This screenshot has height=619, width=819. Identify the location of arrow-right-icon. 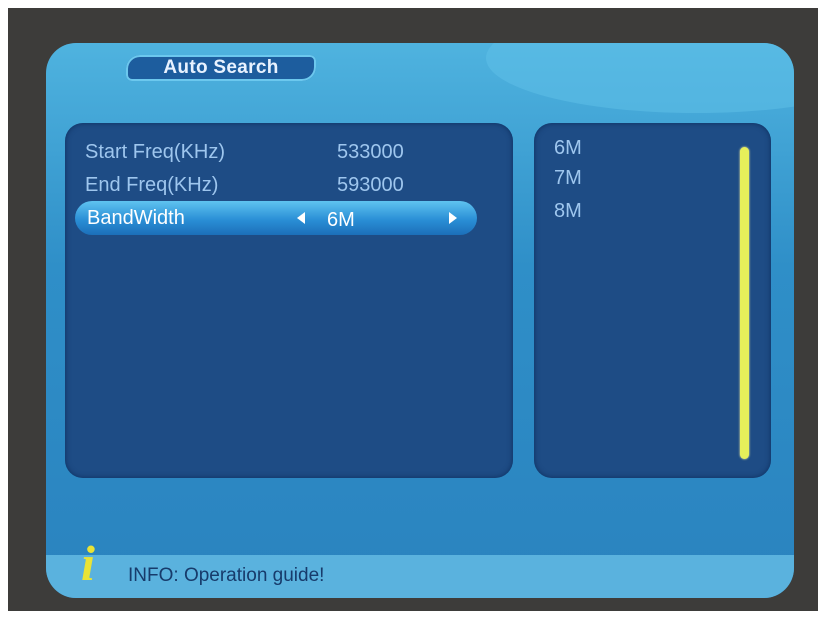
(453, 218).